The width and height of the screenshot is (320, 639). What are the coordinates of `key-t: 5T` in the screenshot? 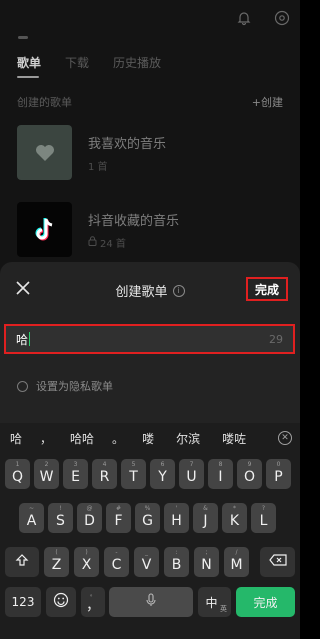 It's located at (133, 474).